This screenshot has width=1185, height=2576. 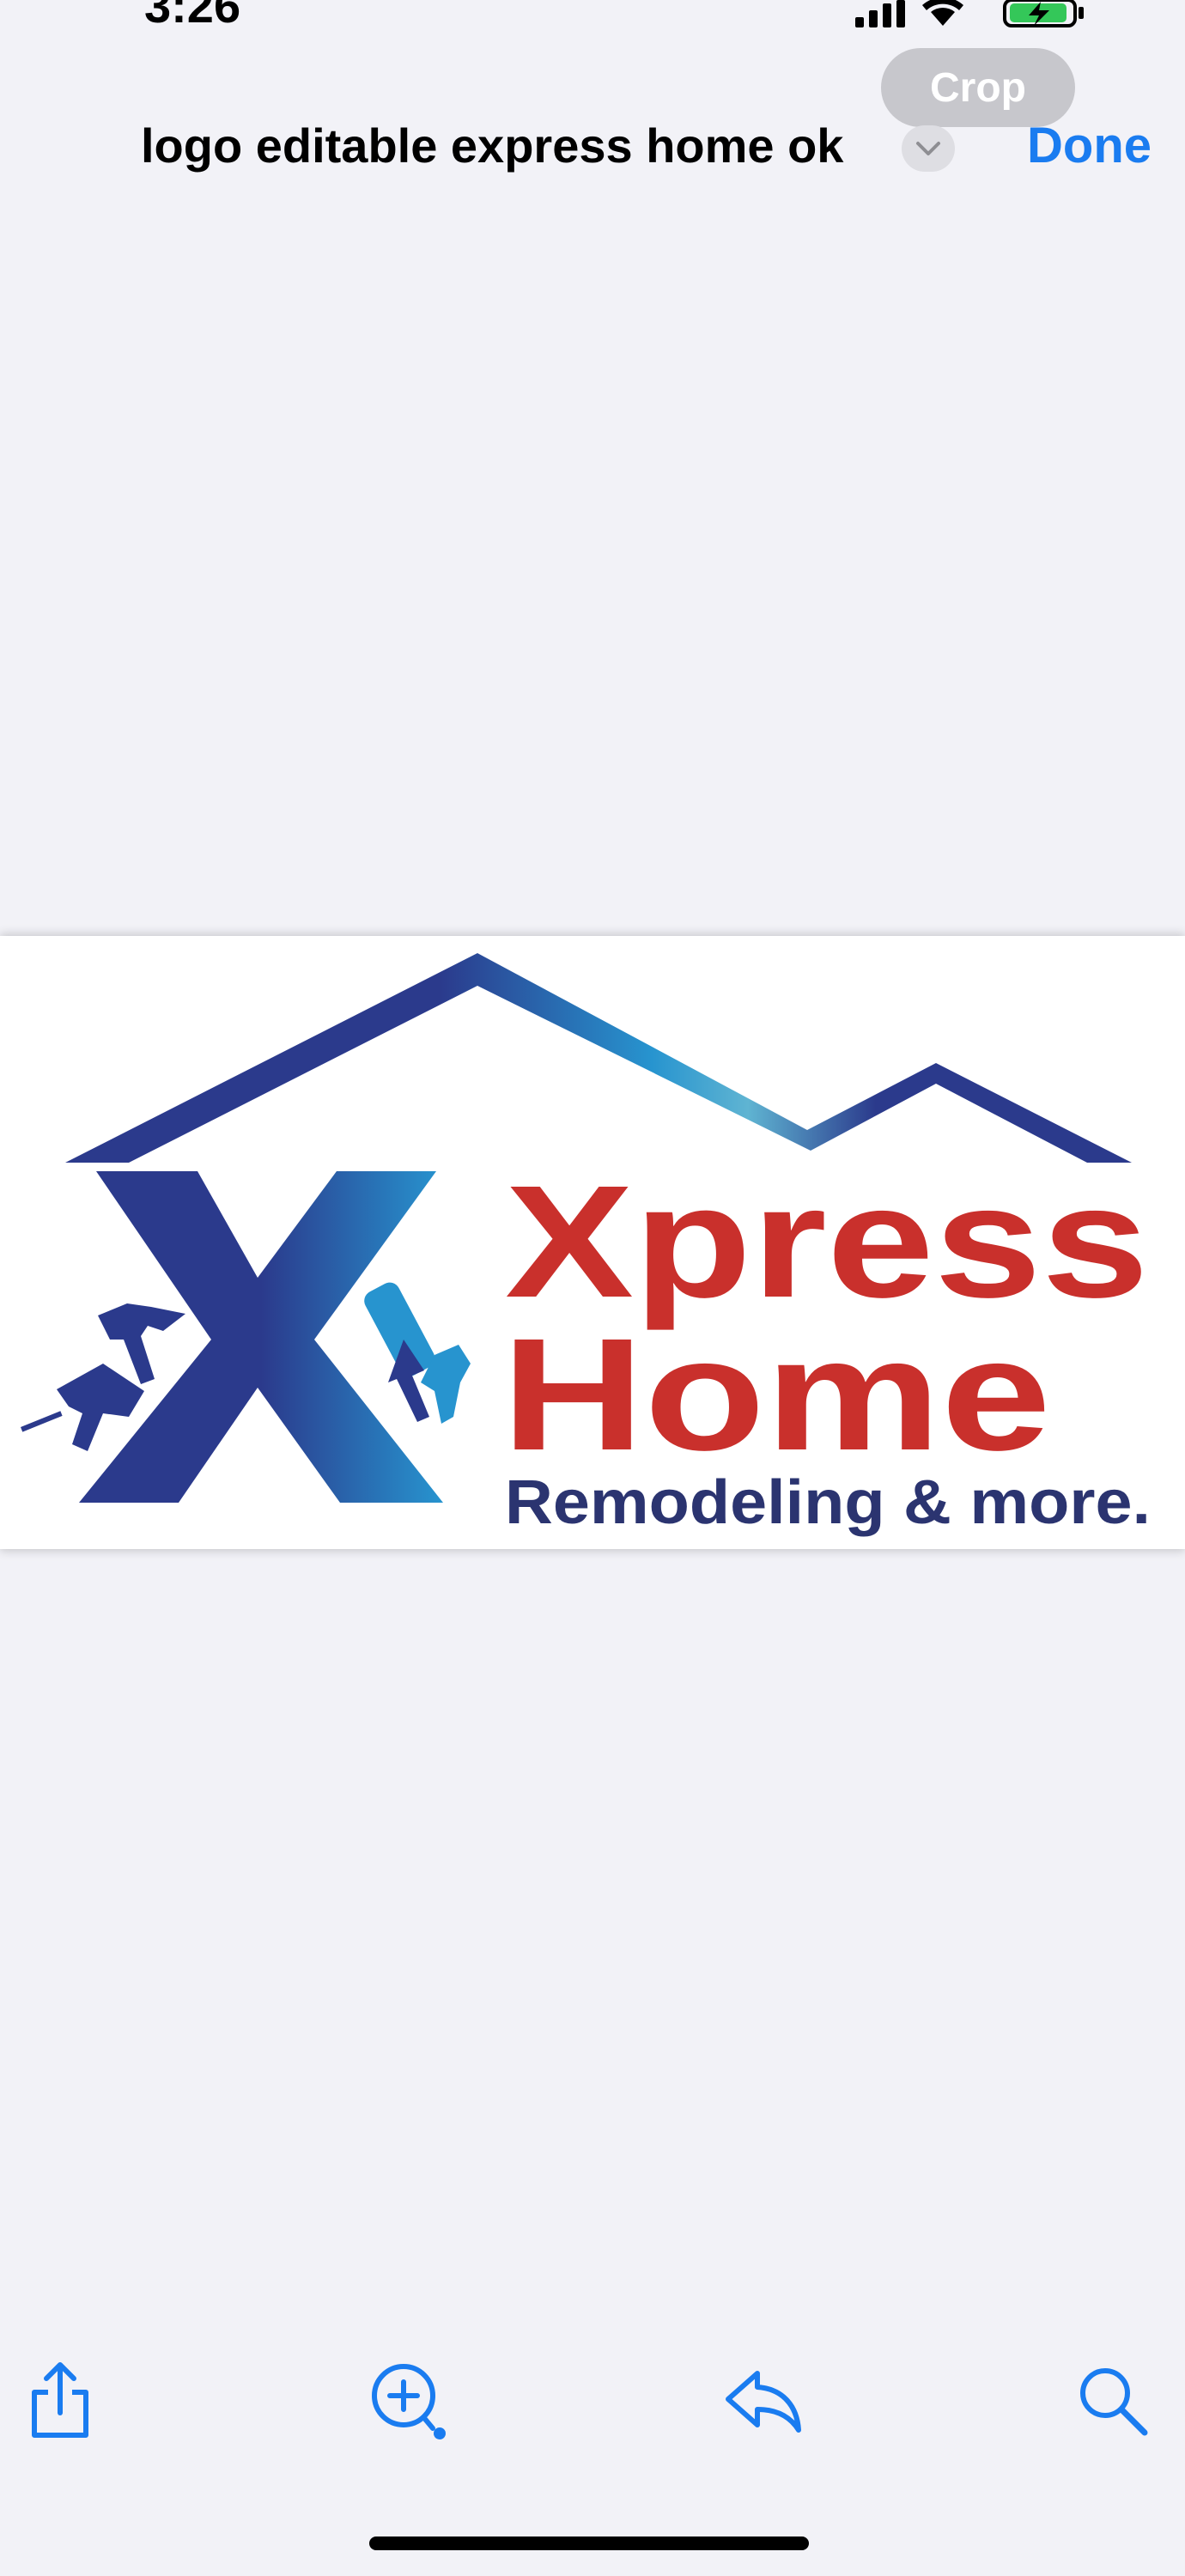 I want to click on title-row: logo editable express home ok, so click(x=592, y=146).